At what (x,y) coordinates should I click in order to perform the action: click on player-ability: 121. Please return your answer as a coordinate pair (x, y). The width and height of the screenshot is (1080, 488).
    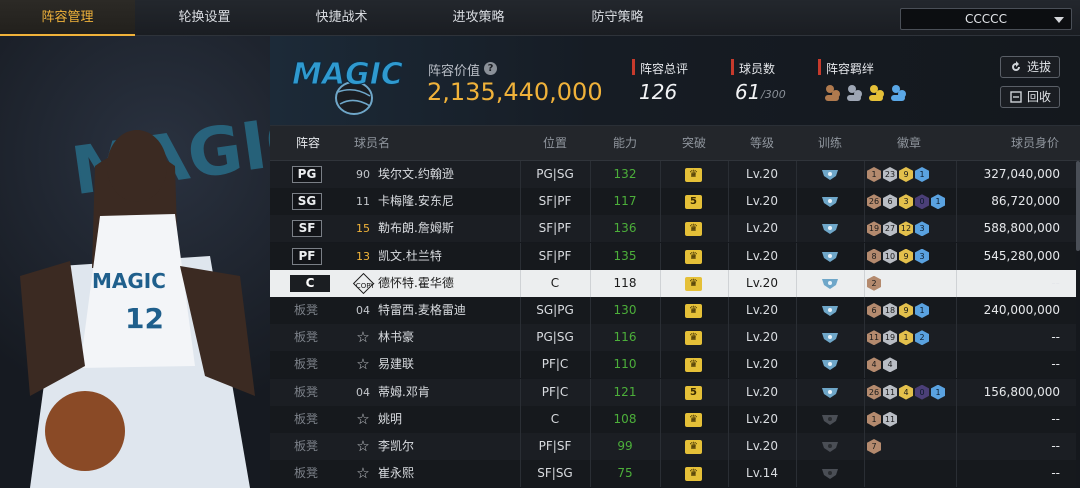
    Looking at the image, I should click on (625, 391).